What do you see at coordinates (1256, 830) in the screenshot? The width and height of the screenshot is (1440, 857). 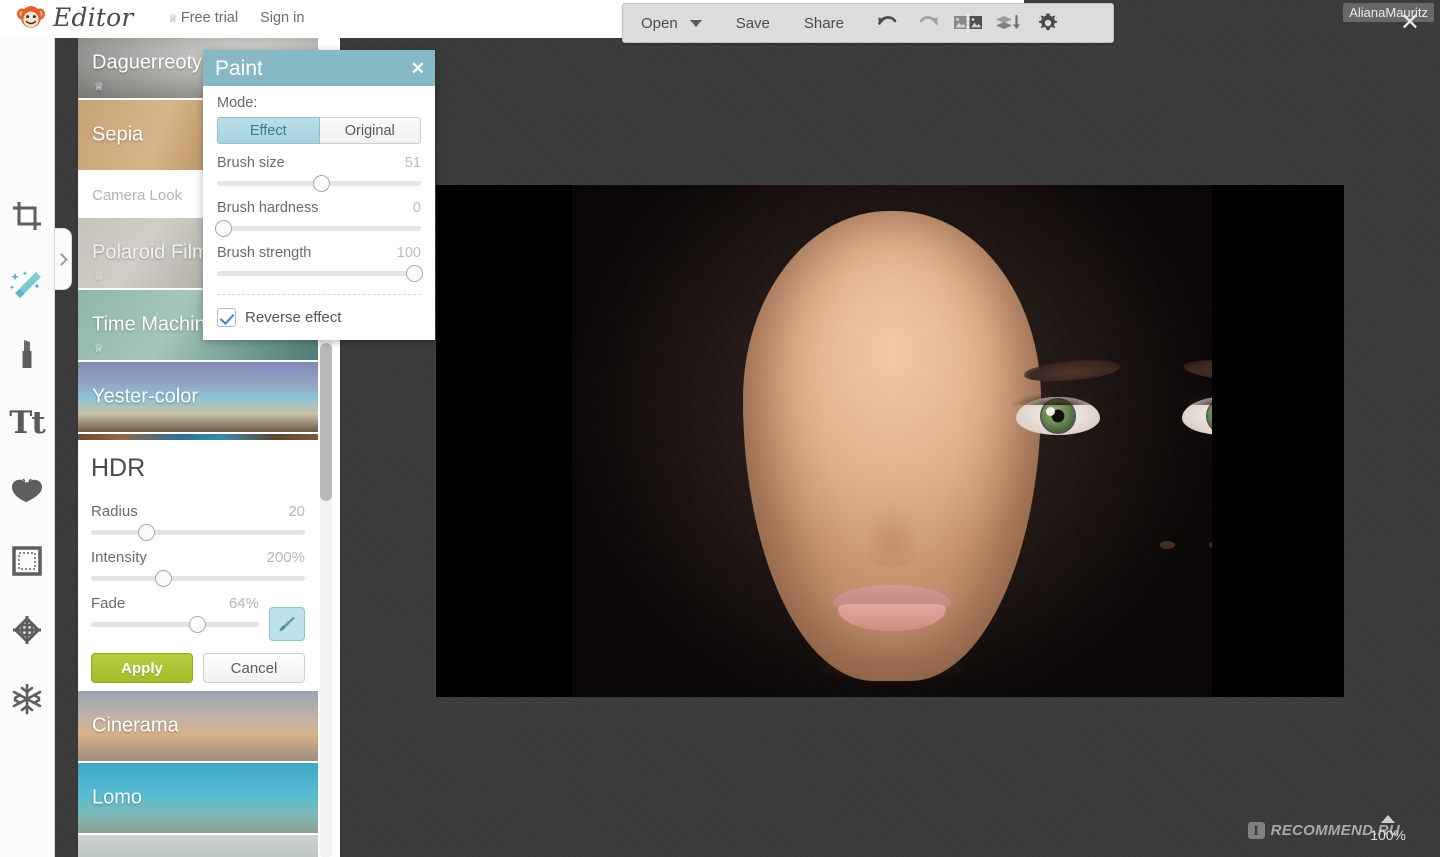 I see `watermark-badge: I` at bounding box center [1256, 830].